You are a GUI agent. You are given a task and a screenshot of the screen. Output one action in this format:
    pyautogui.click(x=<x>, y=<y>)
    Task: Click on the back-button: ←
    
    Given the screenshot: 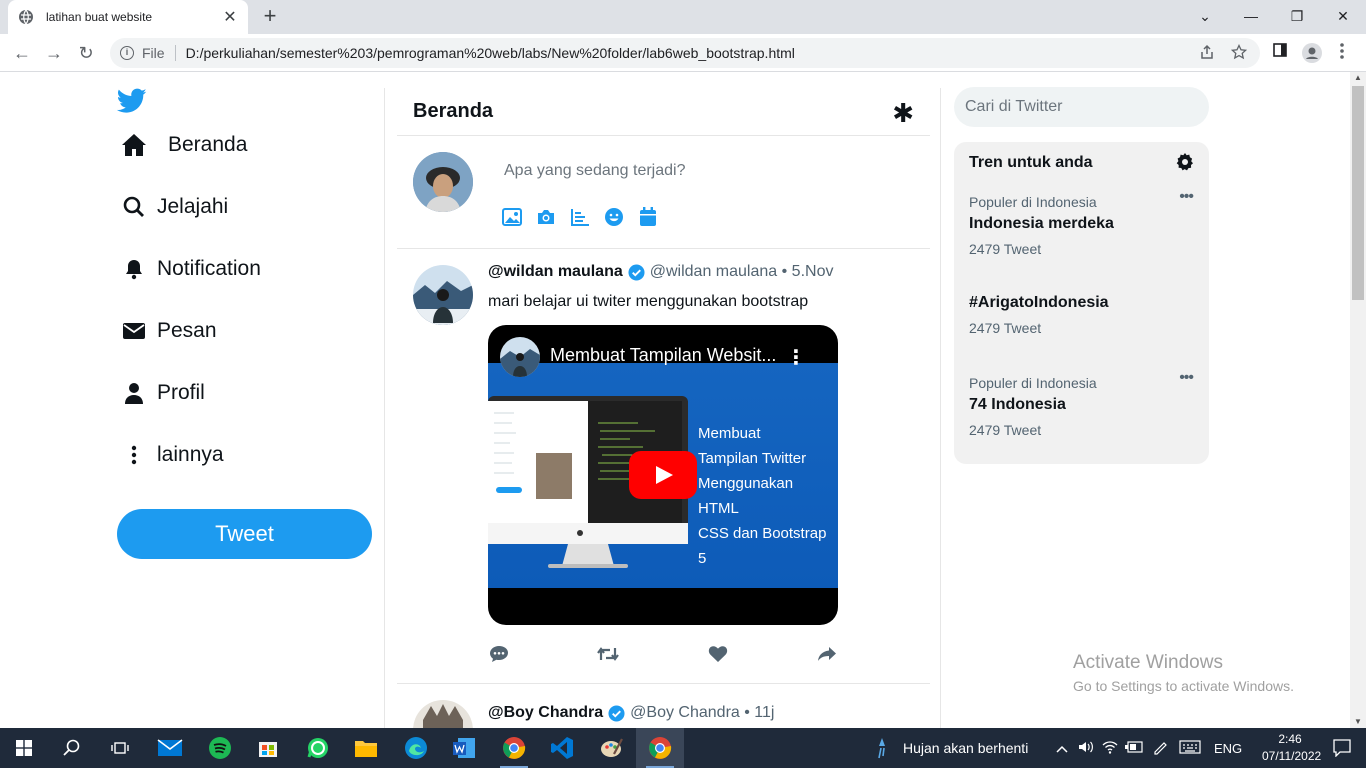 What is the action you would take?
    pyautogui.click(x=22, y=53)
    